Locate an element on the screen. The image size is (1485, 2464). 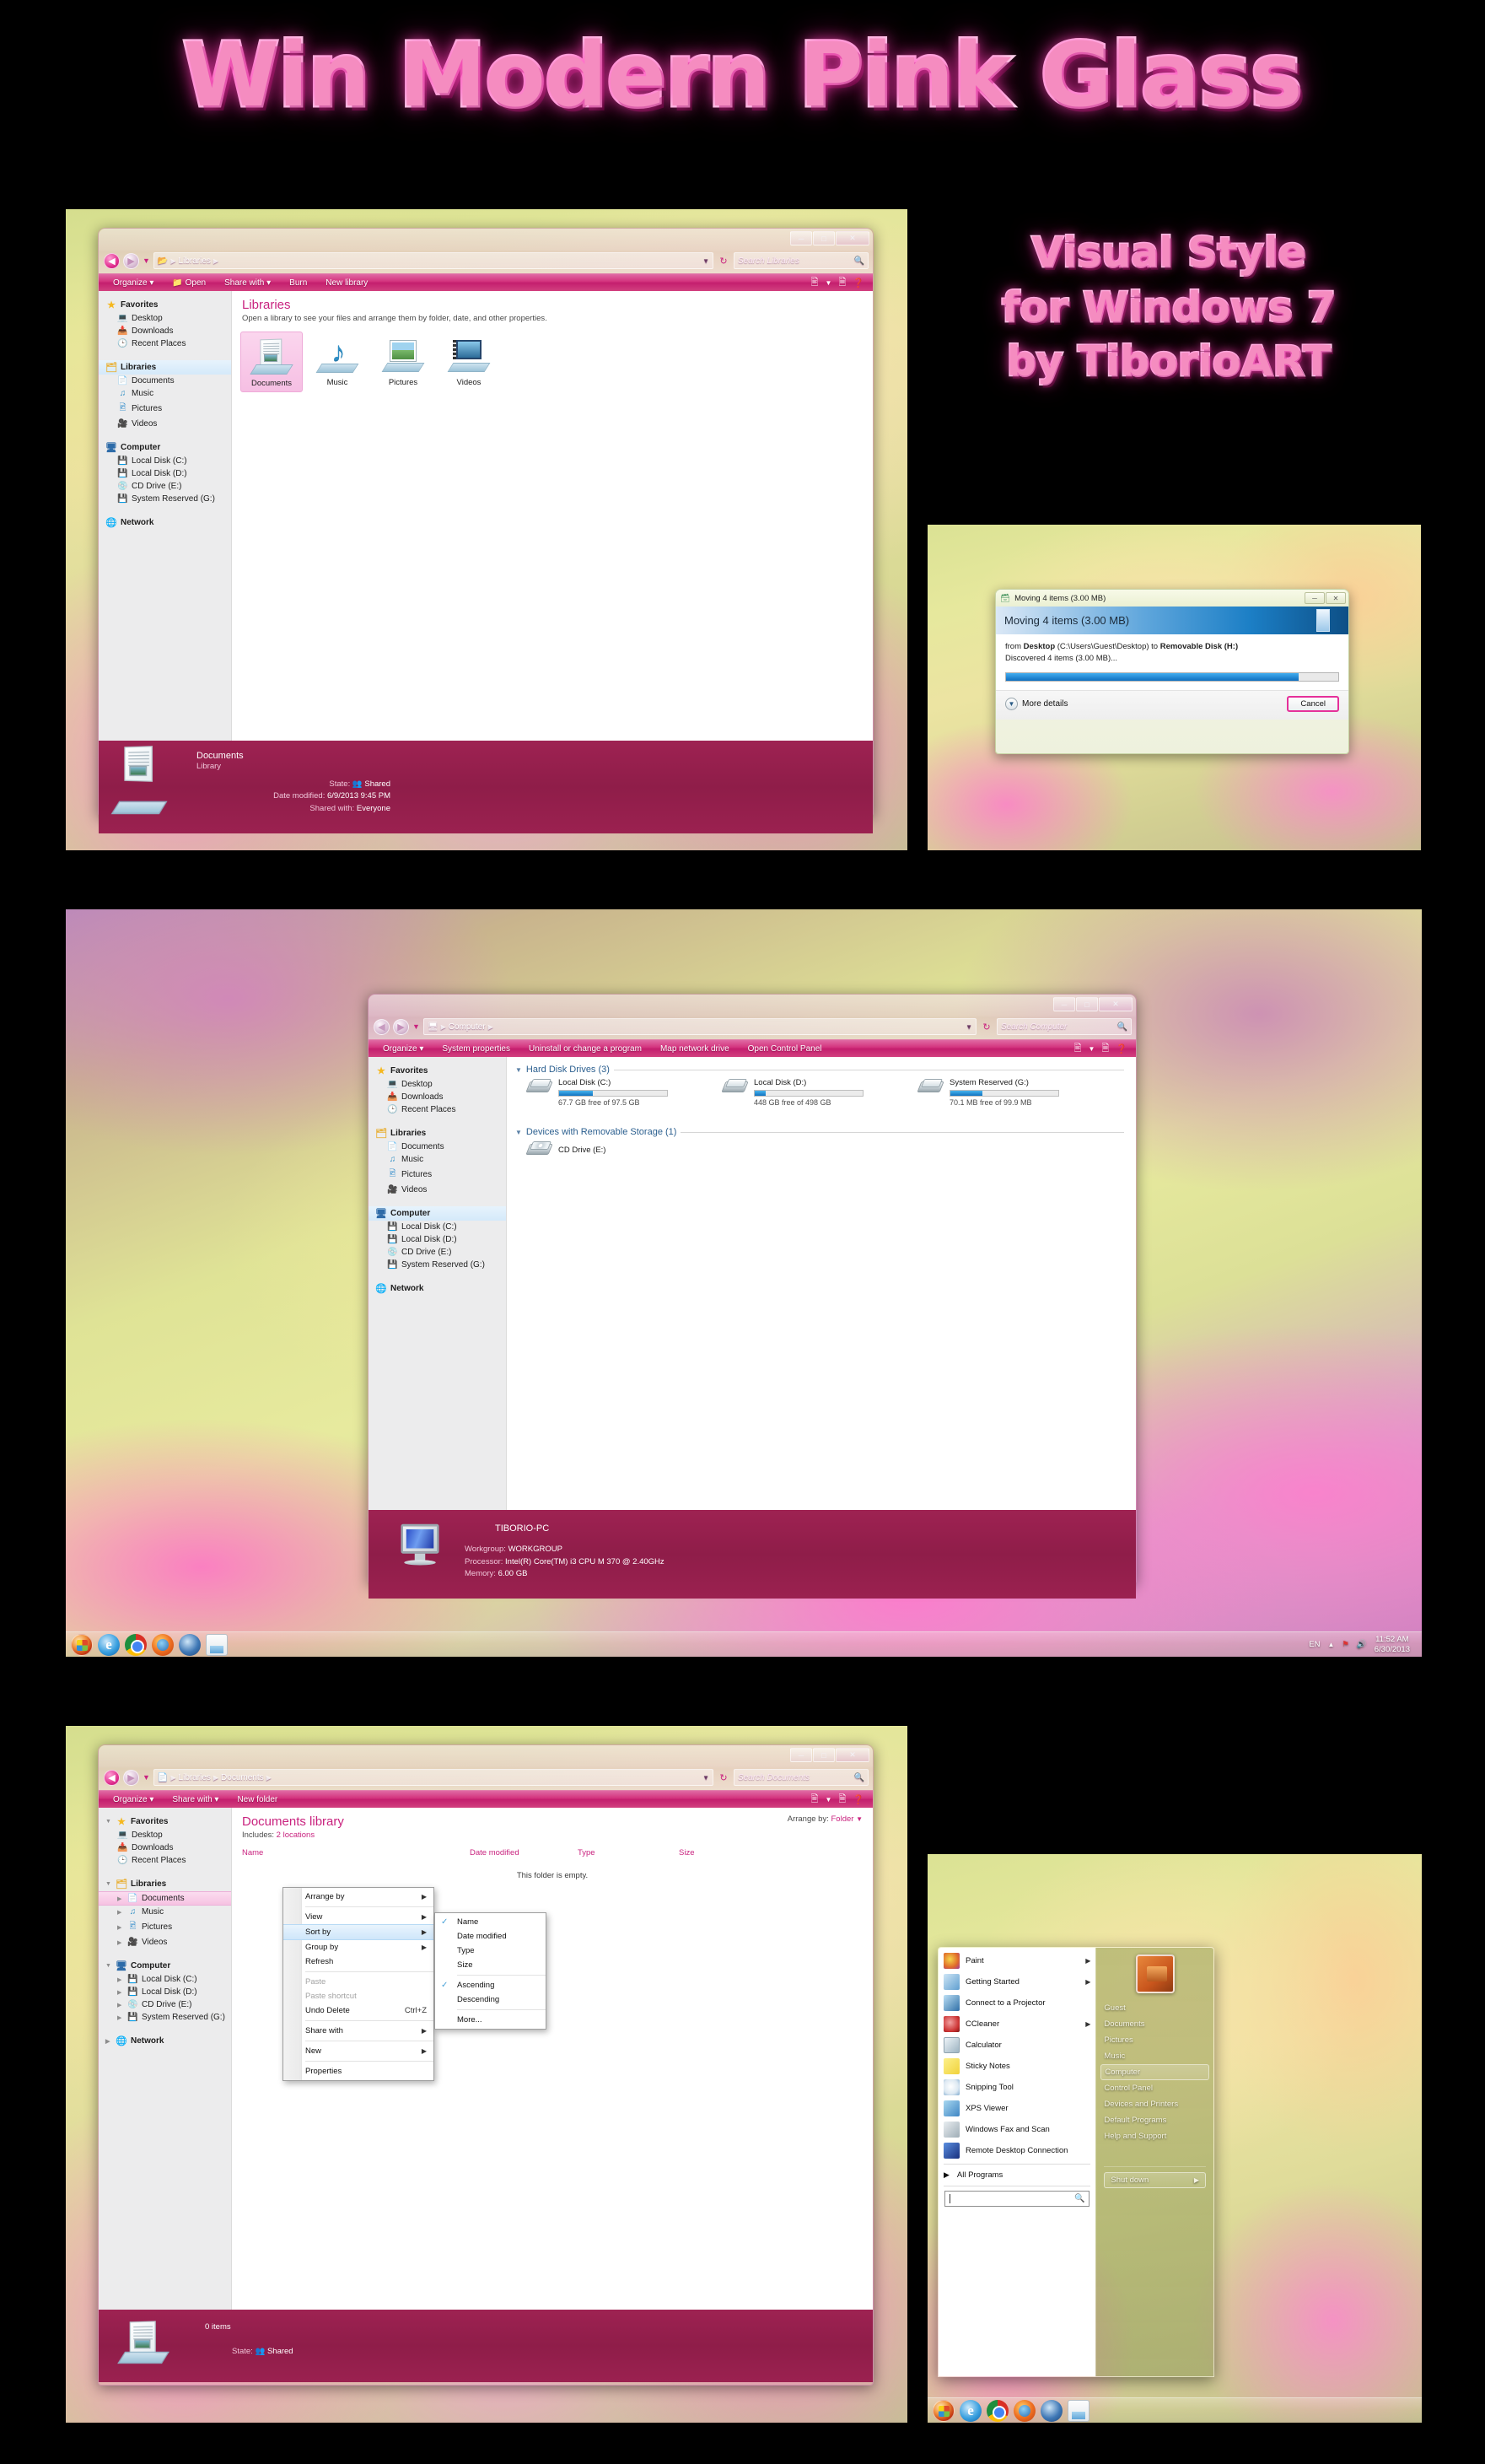
back-button: ◀ is located at coordinates (112, 1777).